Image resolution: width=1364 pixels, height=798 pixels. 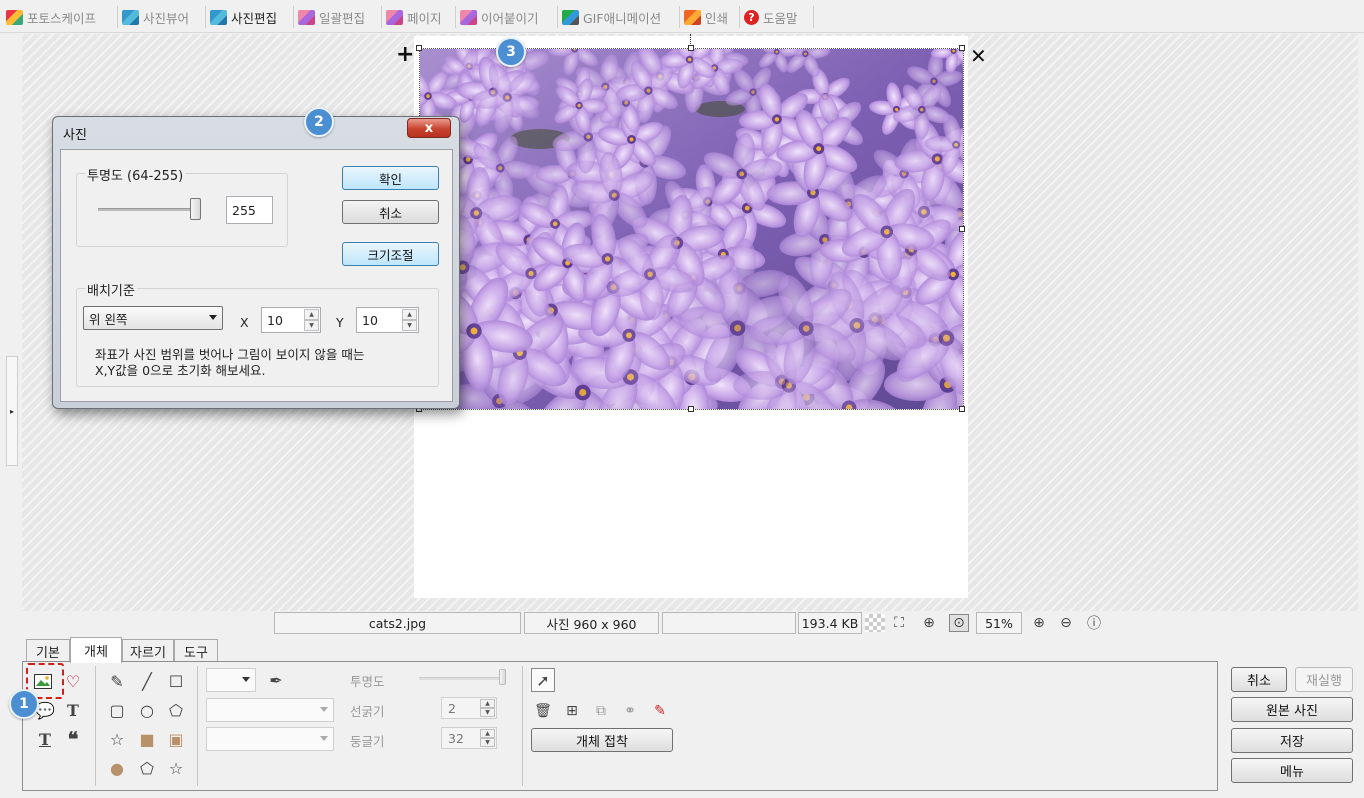 What do you see at coordinates (147, 681) in the screenshot?
I see `line-icon: ╱` at bounding box center [147, 681].